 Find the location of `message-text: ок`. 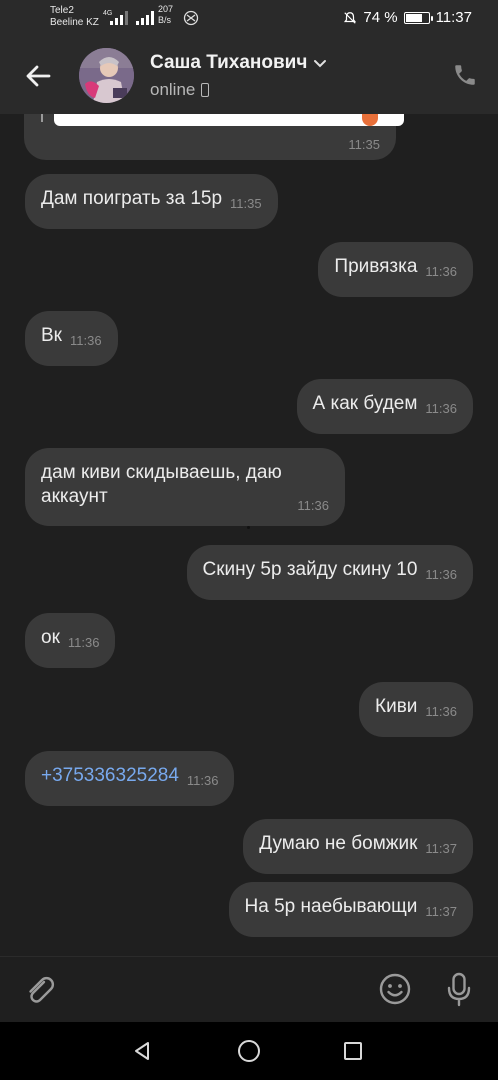

message-text: ок is located at coordinates (50, 637).